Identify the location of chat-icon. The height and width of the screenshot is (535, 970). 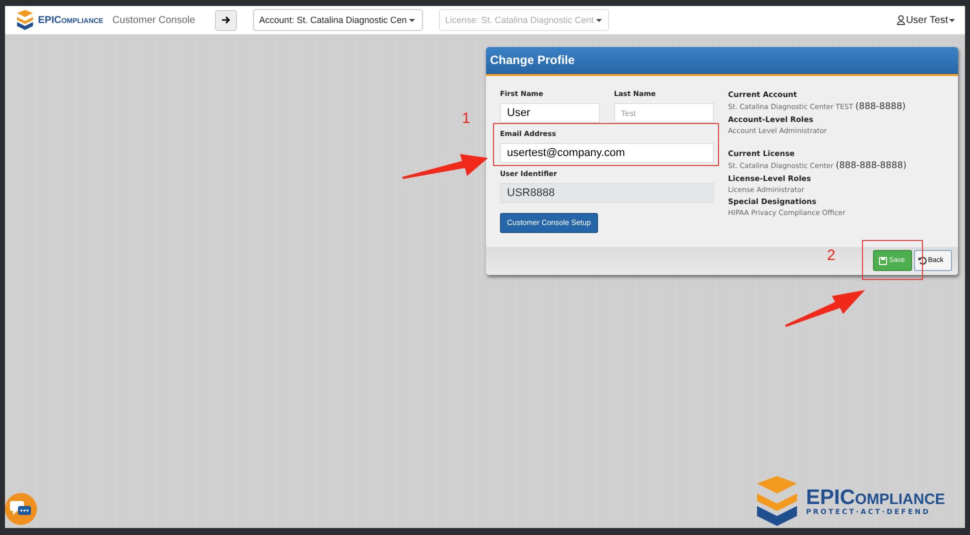
(21, 509).